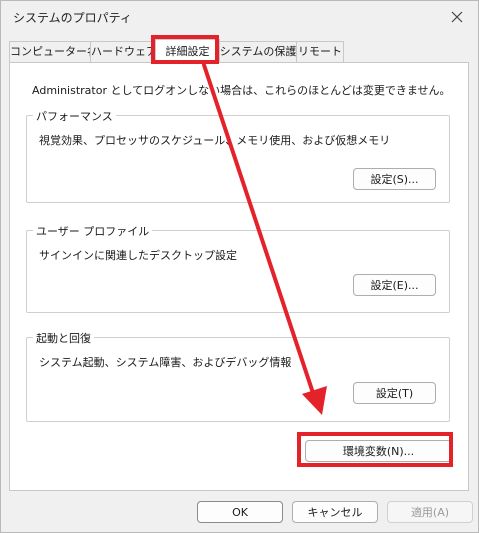  What do you see at coordinates (394, 393) in the screenshot?
I see `startup-recovery-settings-button: 設定(T)` at bounding box center [394, 393].